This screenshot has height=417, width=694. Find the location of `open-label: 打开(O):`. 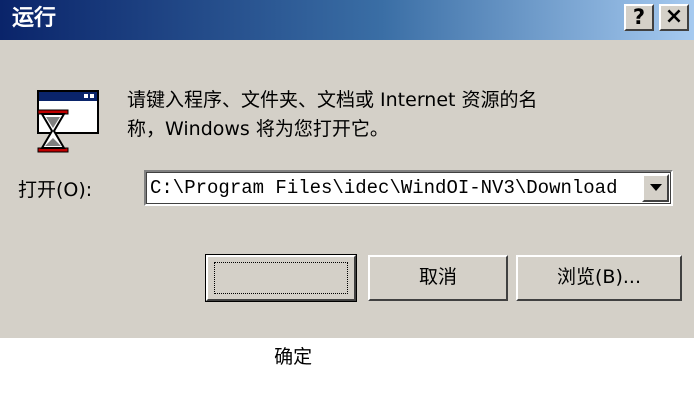

open-label: 打开(O): is located at coordinates (55, 190).